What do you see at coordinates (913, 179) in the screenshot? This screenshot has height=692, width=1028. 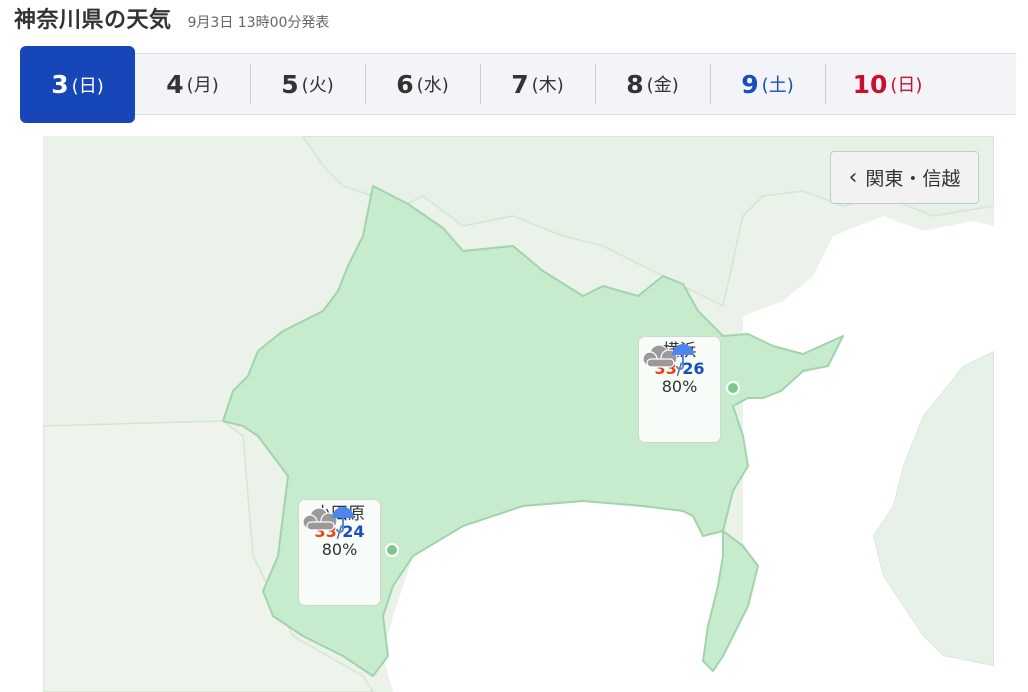 I see `region-button-label: 関東・信越` at bounding box center [913, 179].